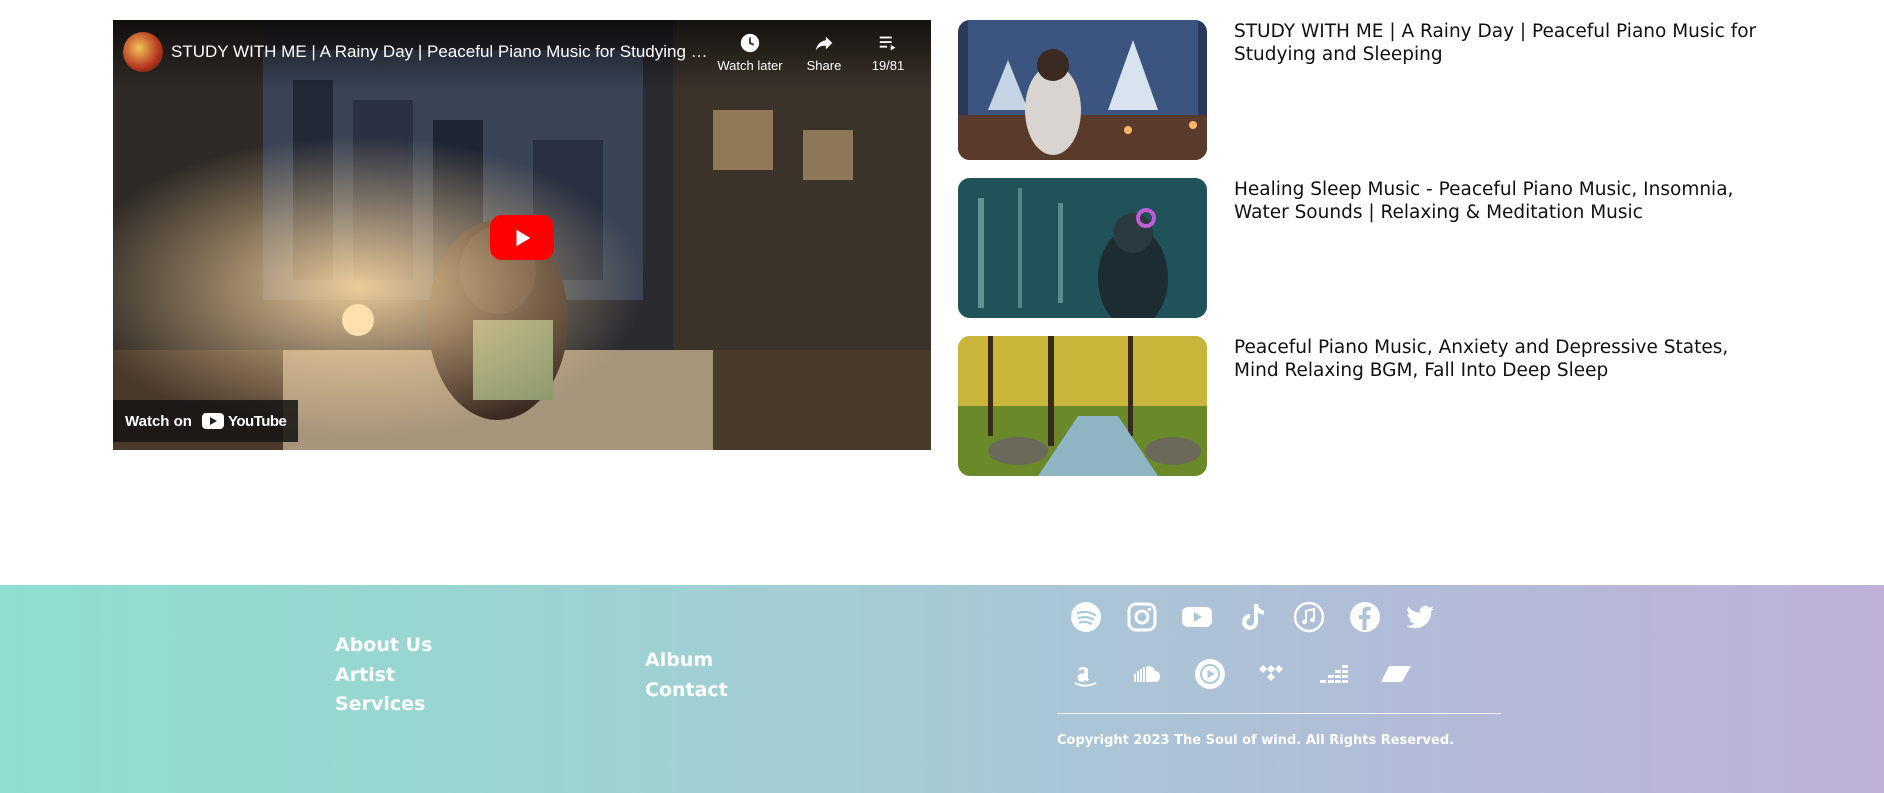 The height and width of the screenshot is (793, 1884). I want to click on play-button, so click(522, 237).